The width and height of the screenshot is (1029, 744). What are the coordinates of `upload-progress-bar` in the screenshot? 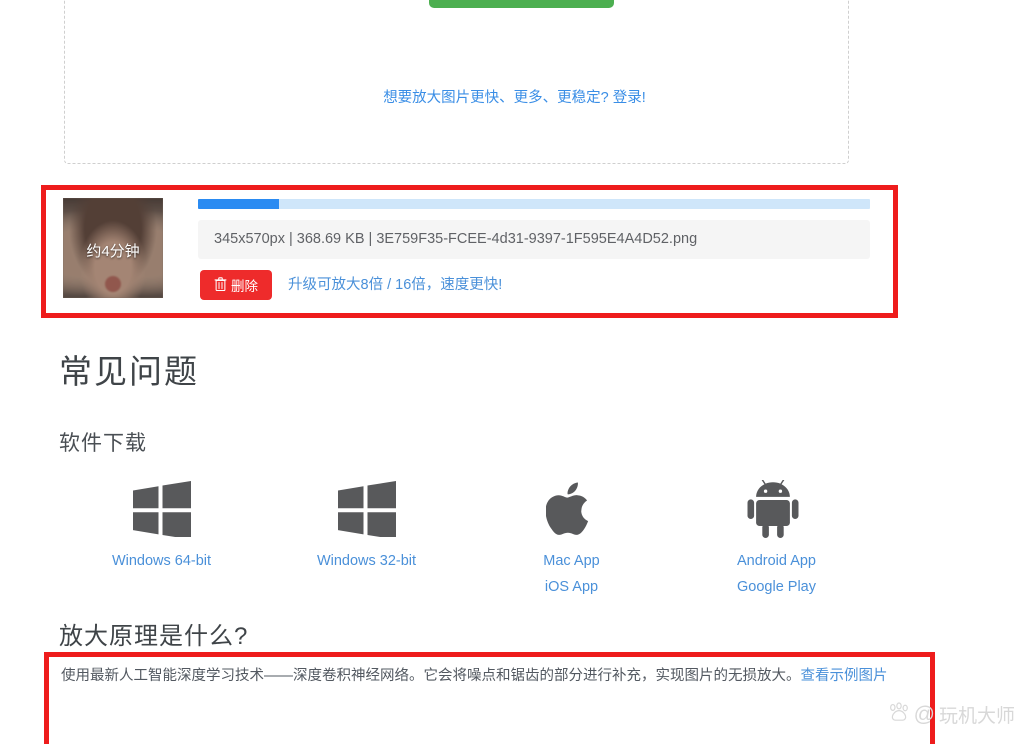 It's located at (534, 204).